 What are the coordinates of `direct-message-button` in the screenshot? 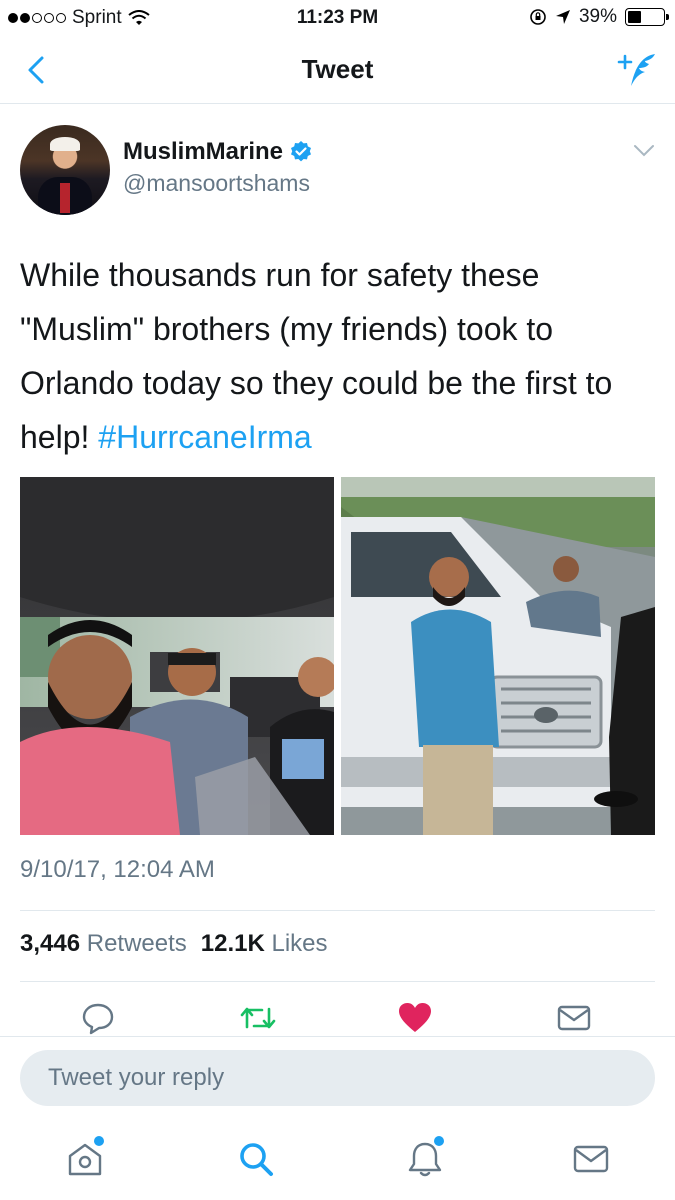 It's located at (574, 1018).